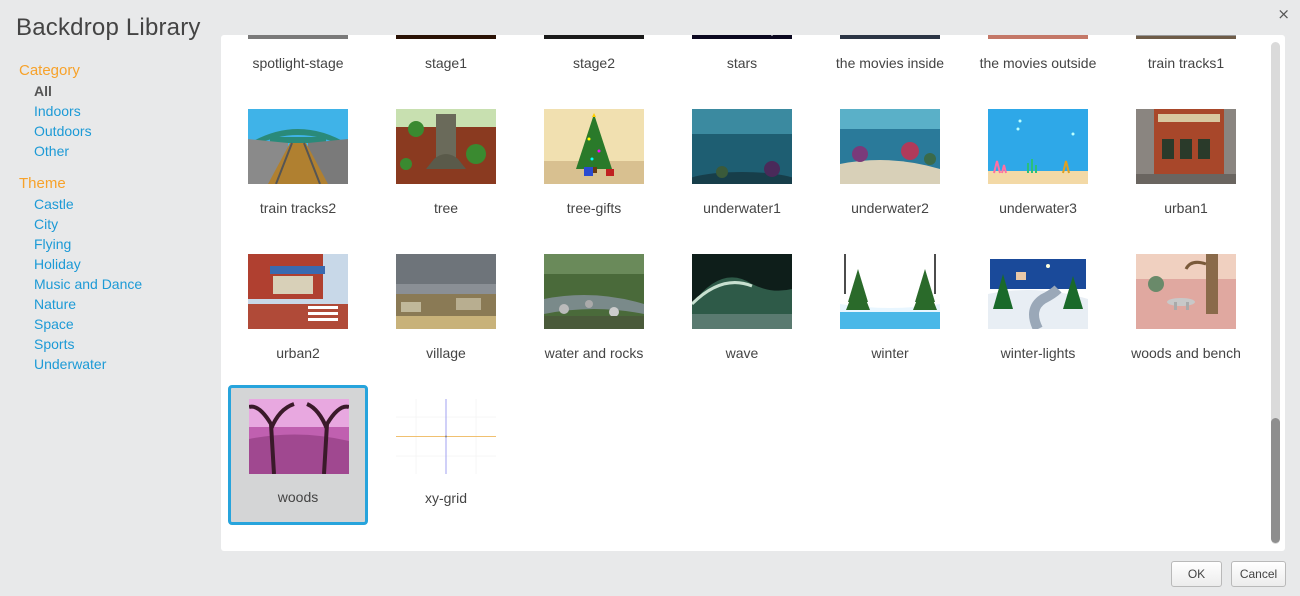 The width and height of the screenshot is (1300, 596). I want to click on backdrop-label: stage2, so click(594, 63).